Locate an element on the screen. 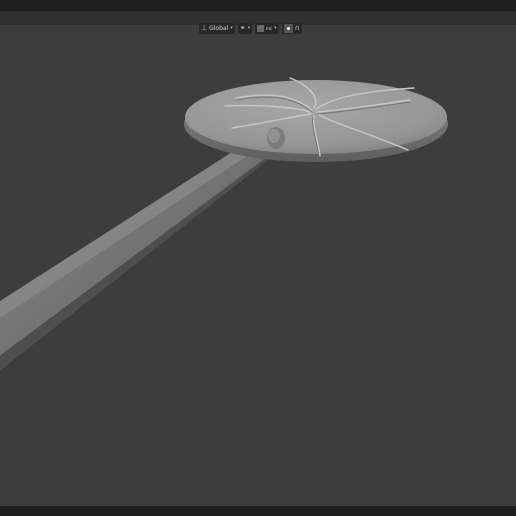 This screenshot has width=516, height=516. status-bar is located at coordinates (258, 511).